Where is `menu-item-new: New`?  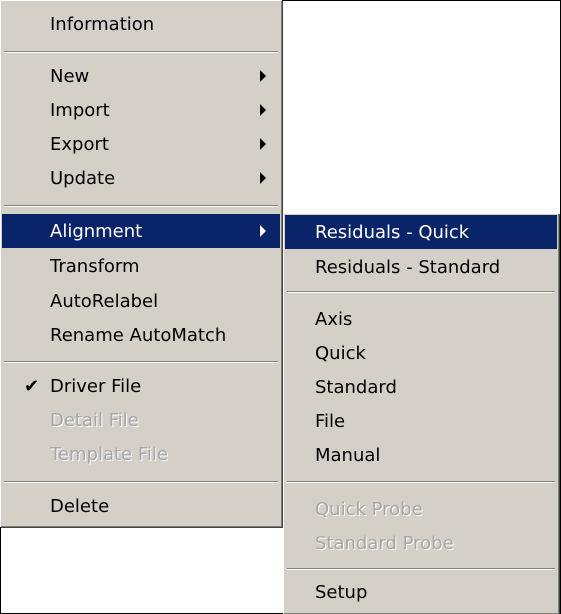
menu-item-new: New is located at coordinates (141, 76).